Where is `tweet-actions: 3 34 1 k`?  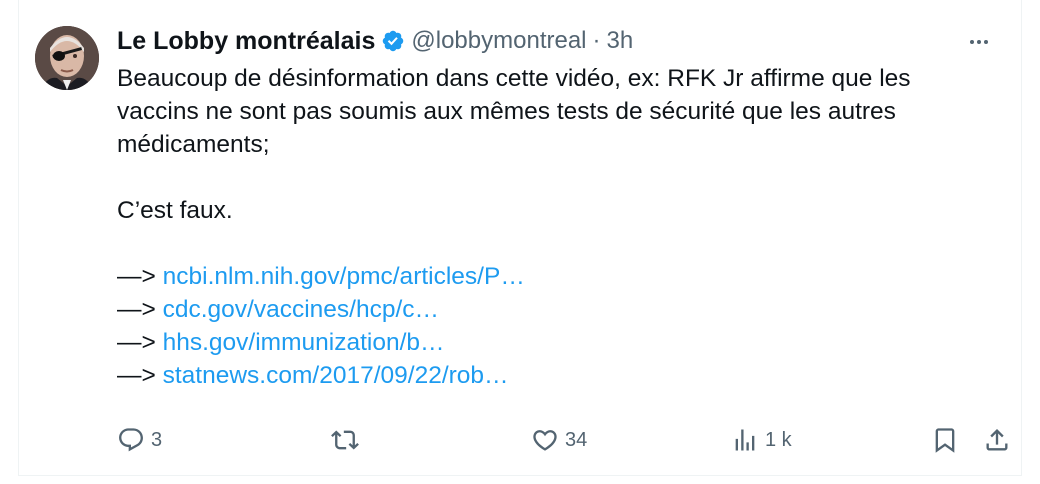
tweet-actions: 3 34 1 k is located at coordinates (562, 440).